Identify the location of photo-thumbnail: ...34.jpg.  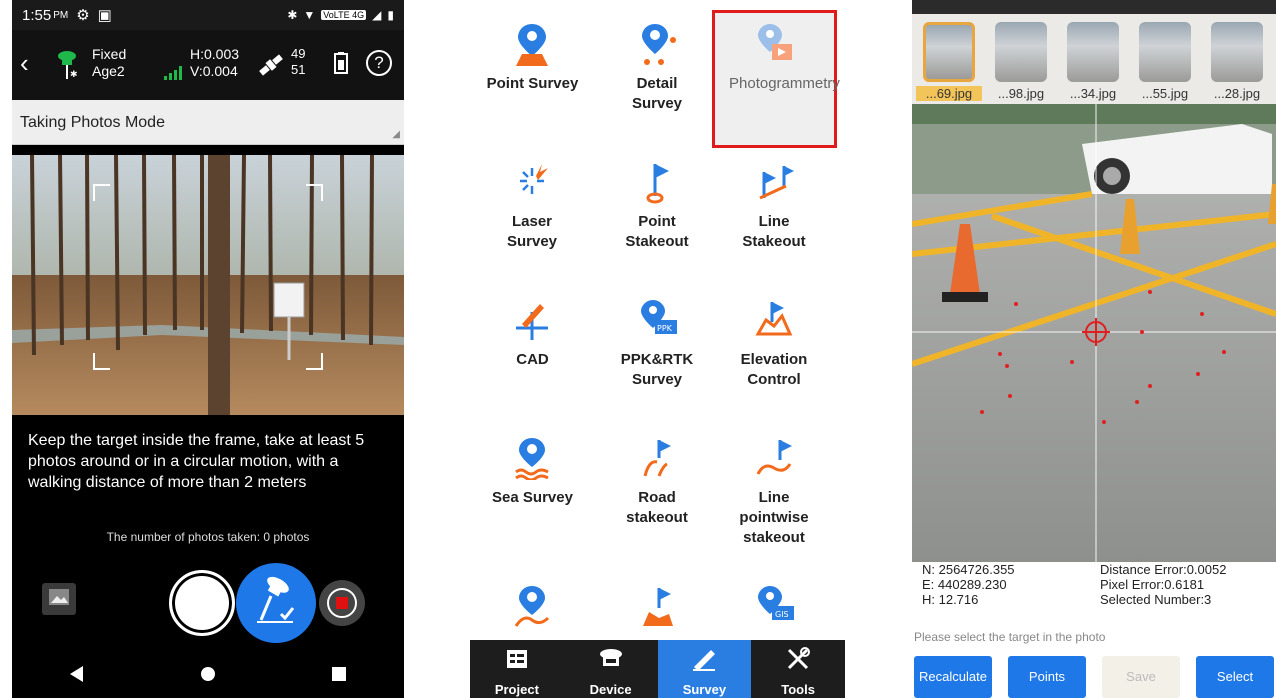
(1093, 62).